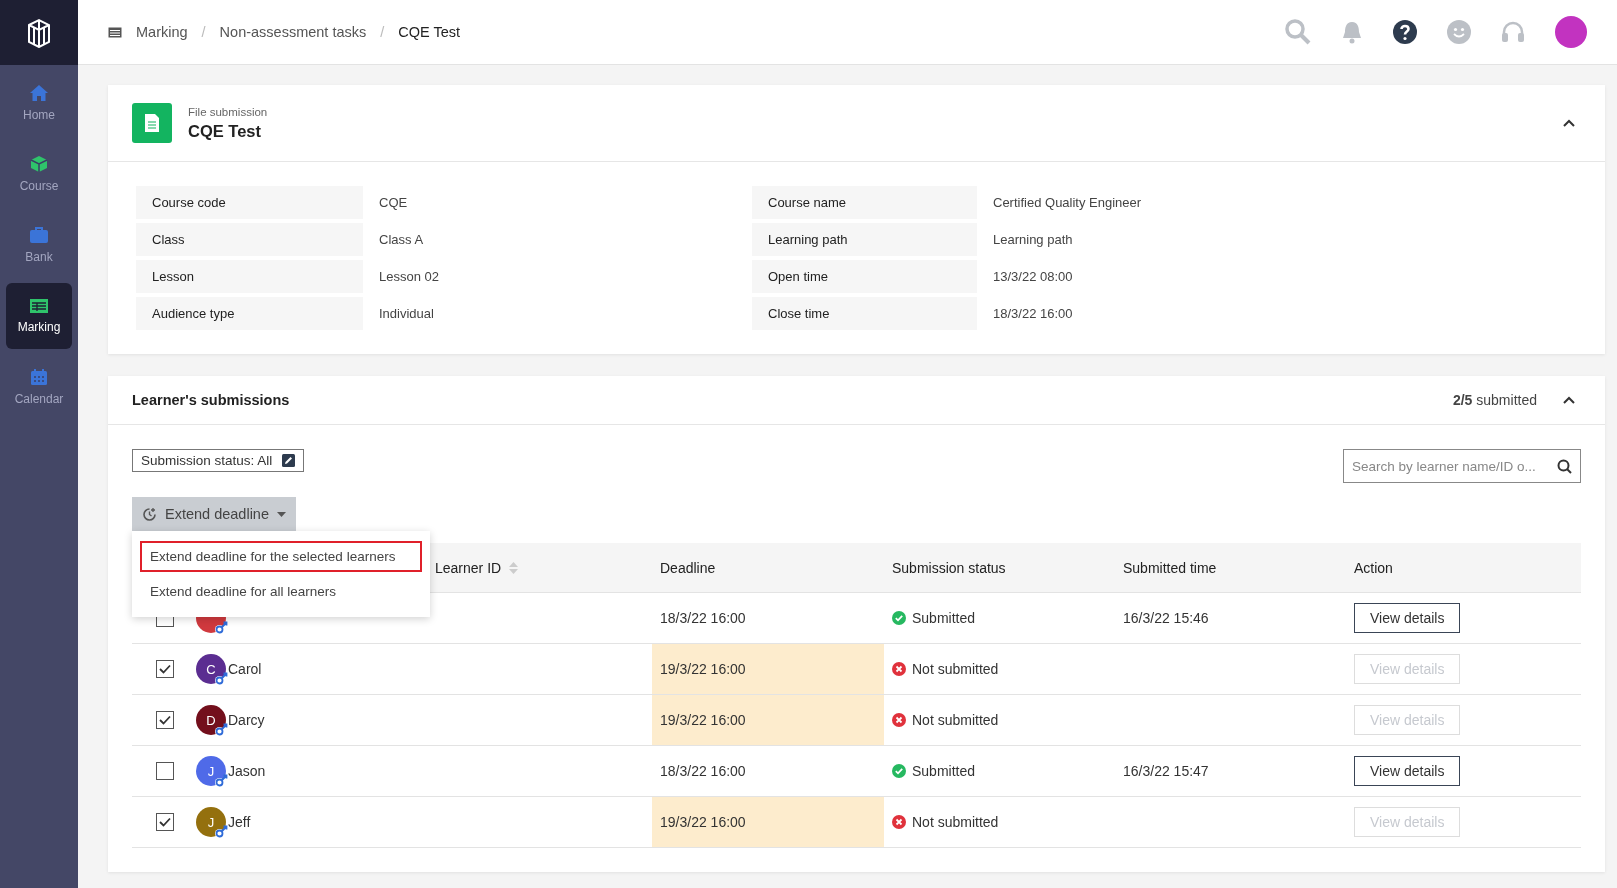 The image size is (1617, 888). Describe the element at coordinates (246, 720) in the screenshot. I see `learner-name: Darcy` at that location.